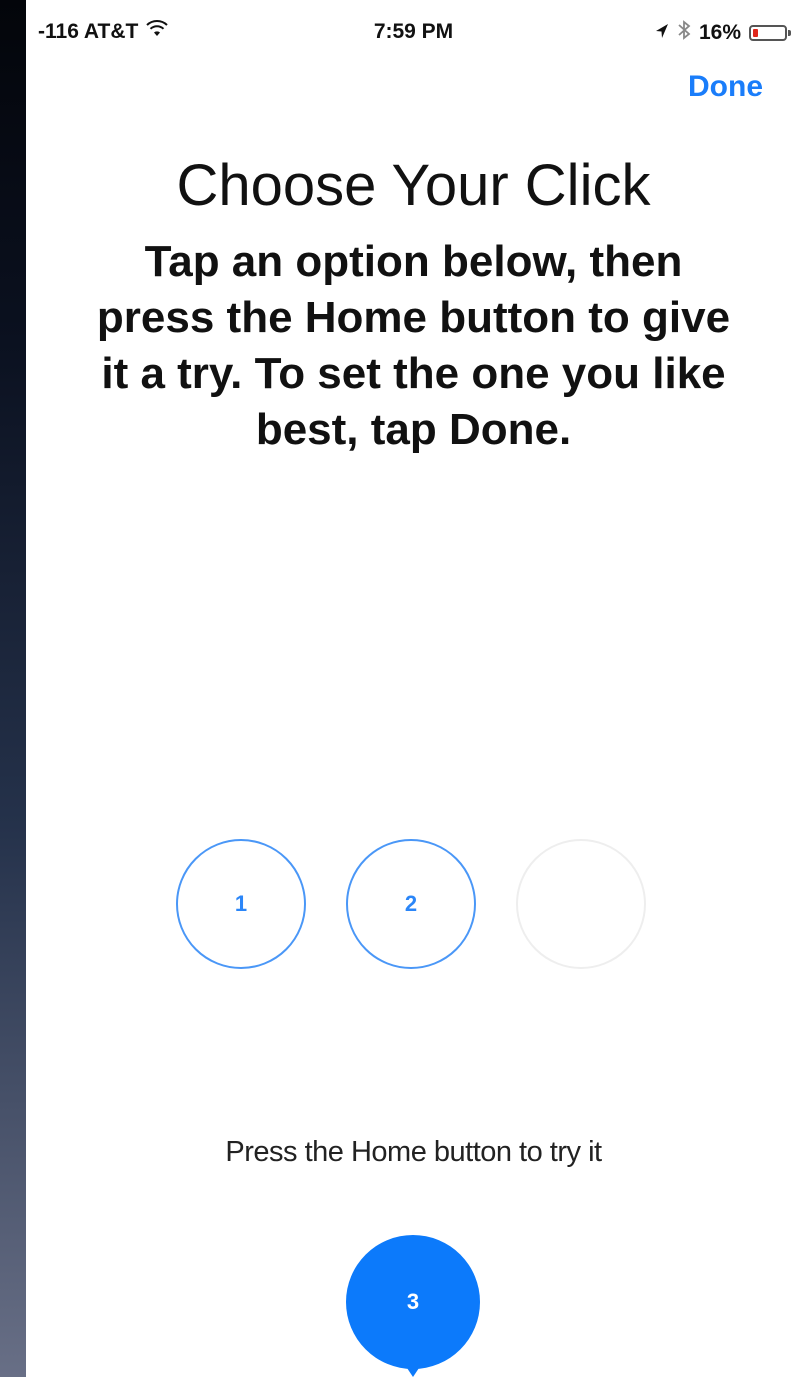  What do you see at coordinates (241, 904) in the screenshot?
I see `click-option-1: 1` at bounding box center [241, 904].